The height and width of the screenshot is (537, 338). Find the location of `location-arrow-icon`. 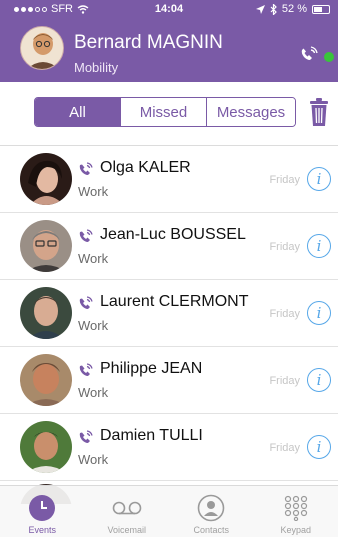

location-arrow-icon is located at coordinates (260, 9).